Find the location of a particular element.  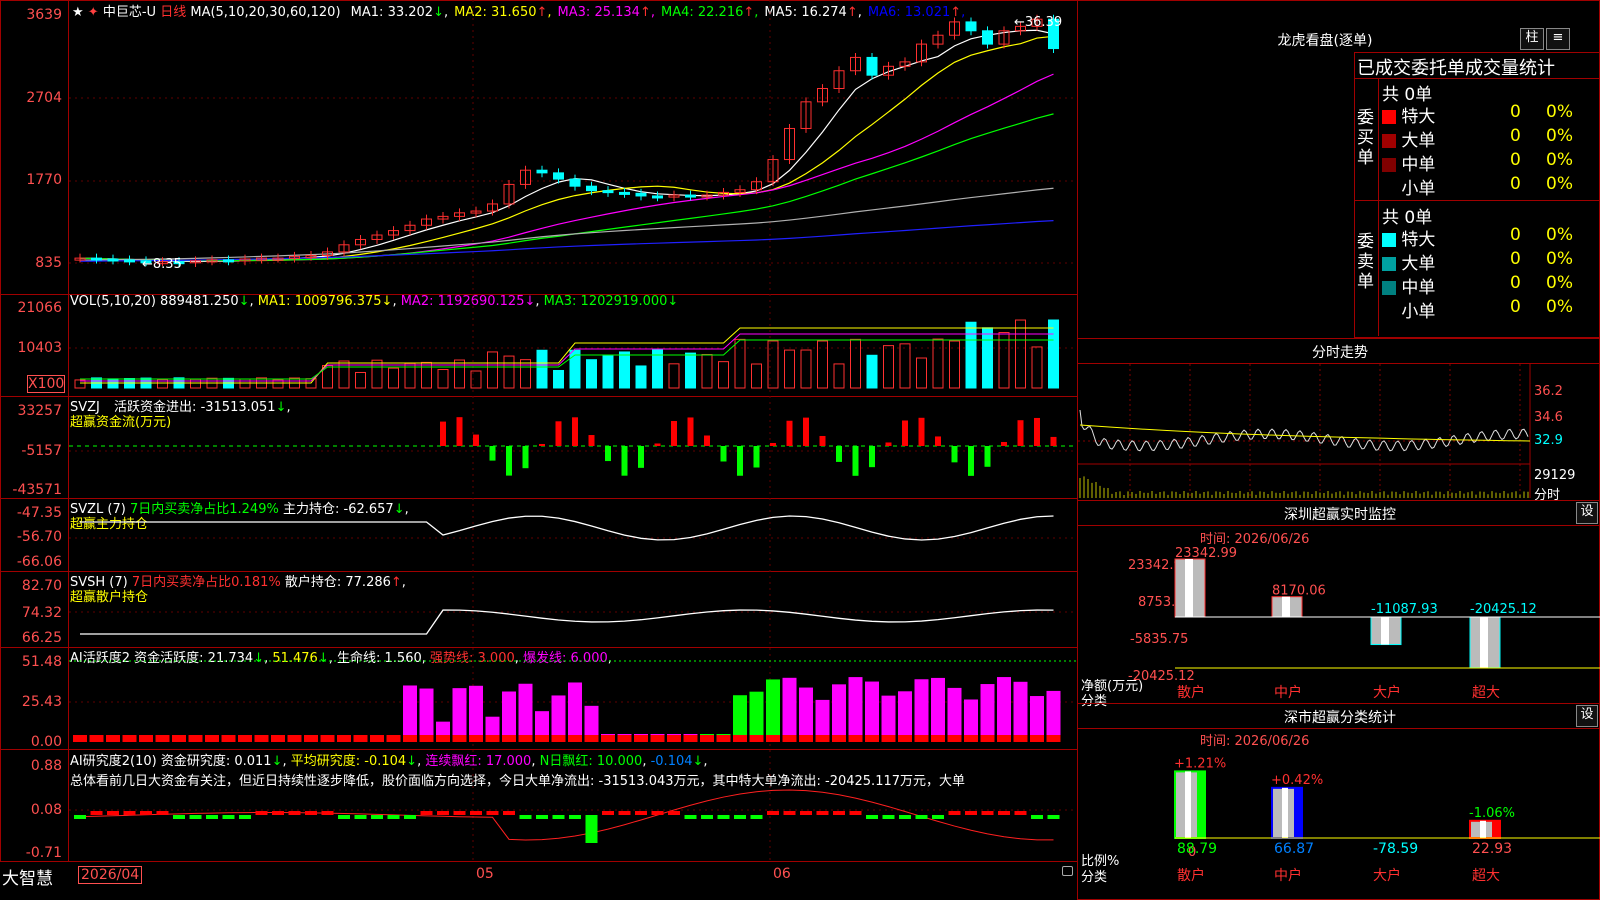

class-value-label: 66.87 is located at coordinates (1294, 849).